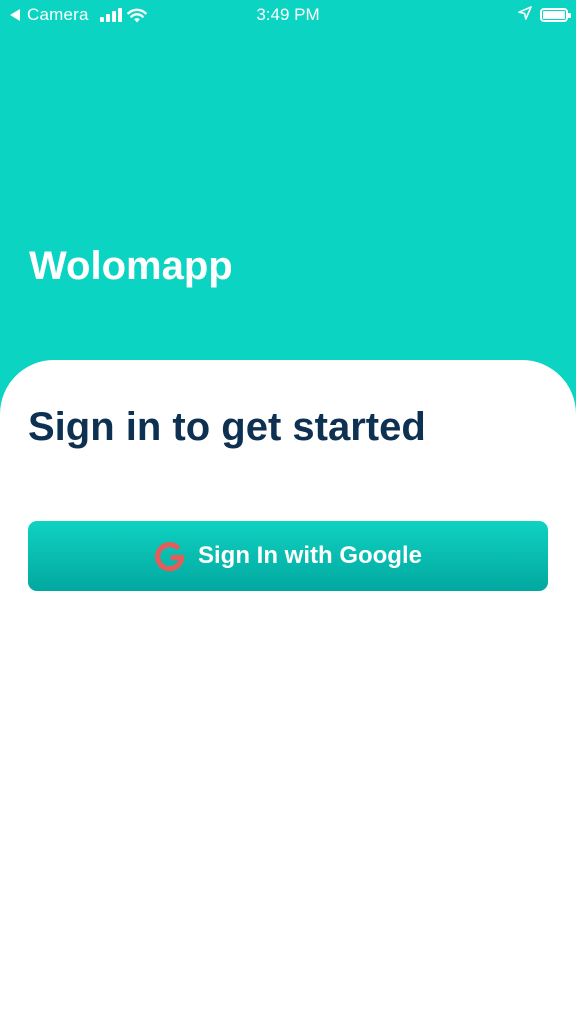  I want to click on app-title: Wolomapp, so click(131, 266).